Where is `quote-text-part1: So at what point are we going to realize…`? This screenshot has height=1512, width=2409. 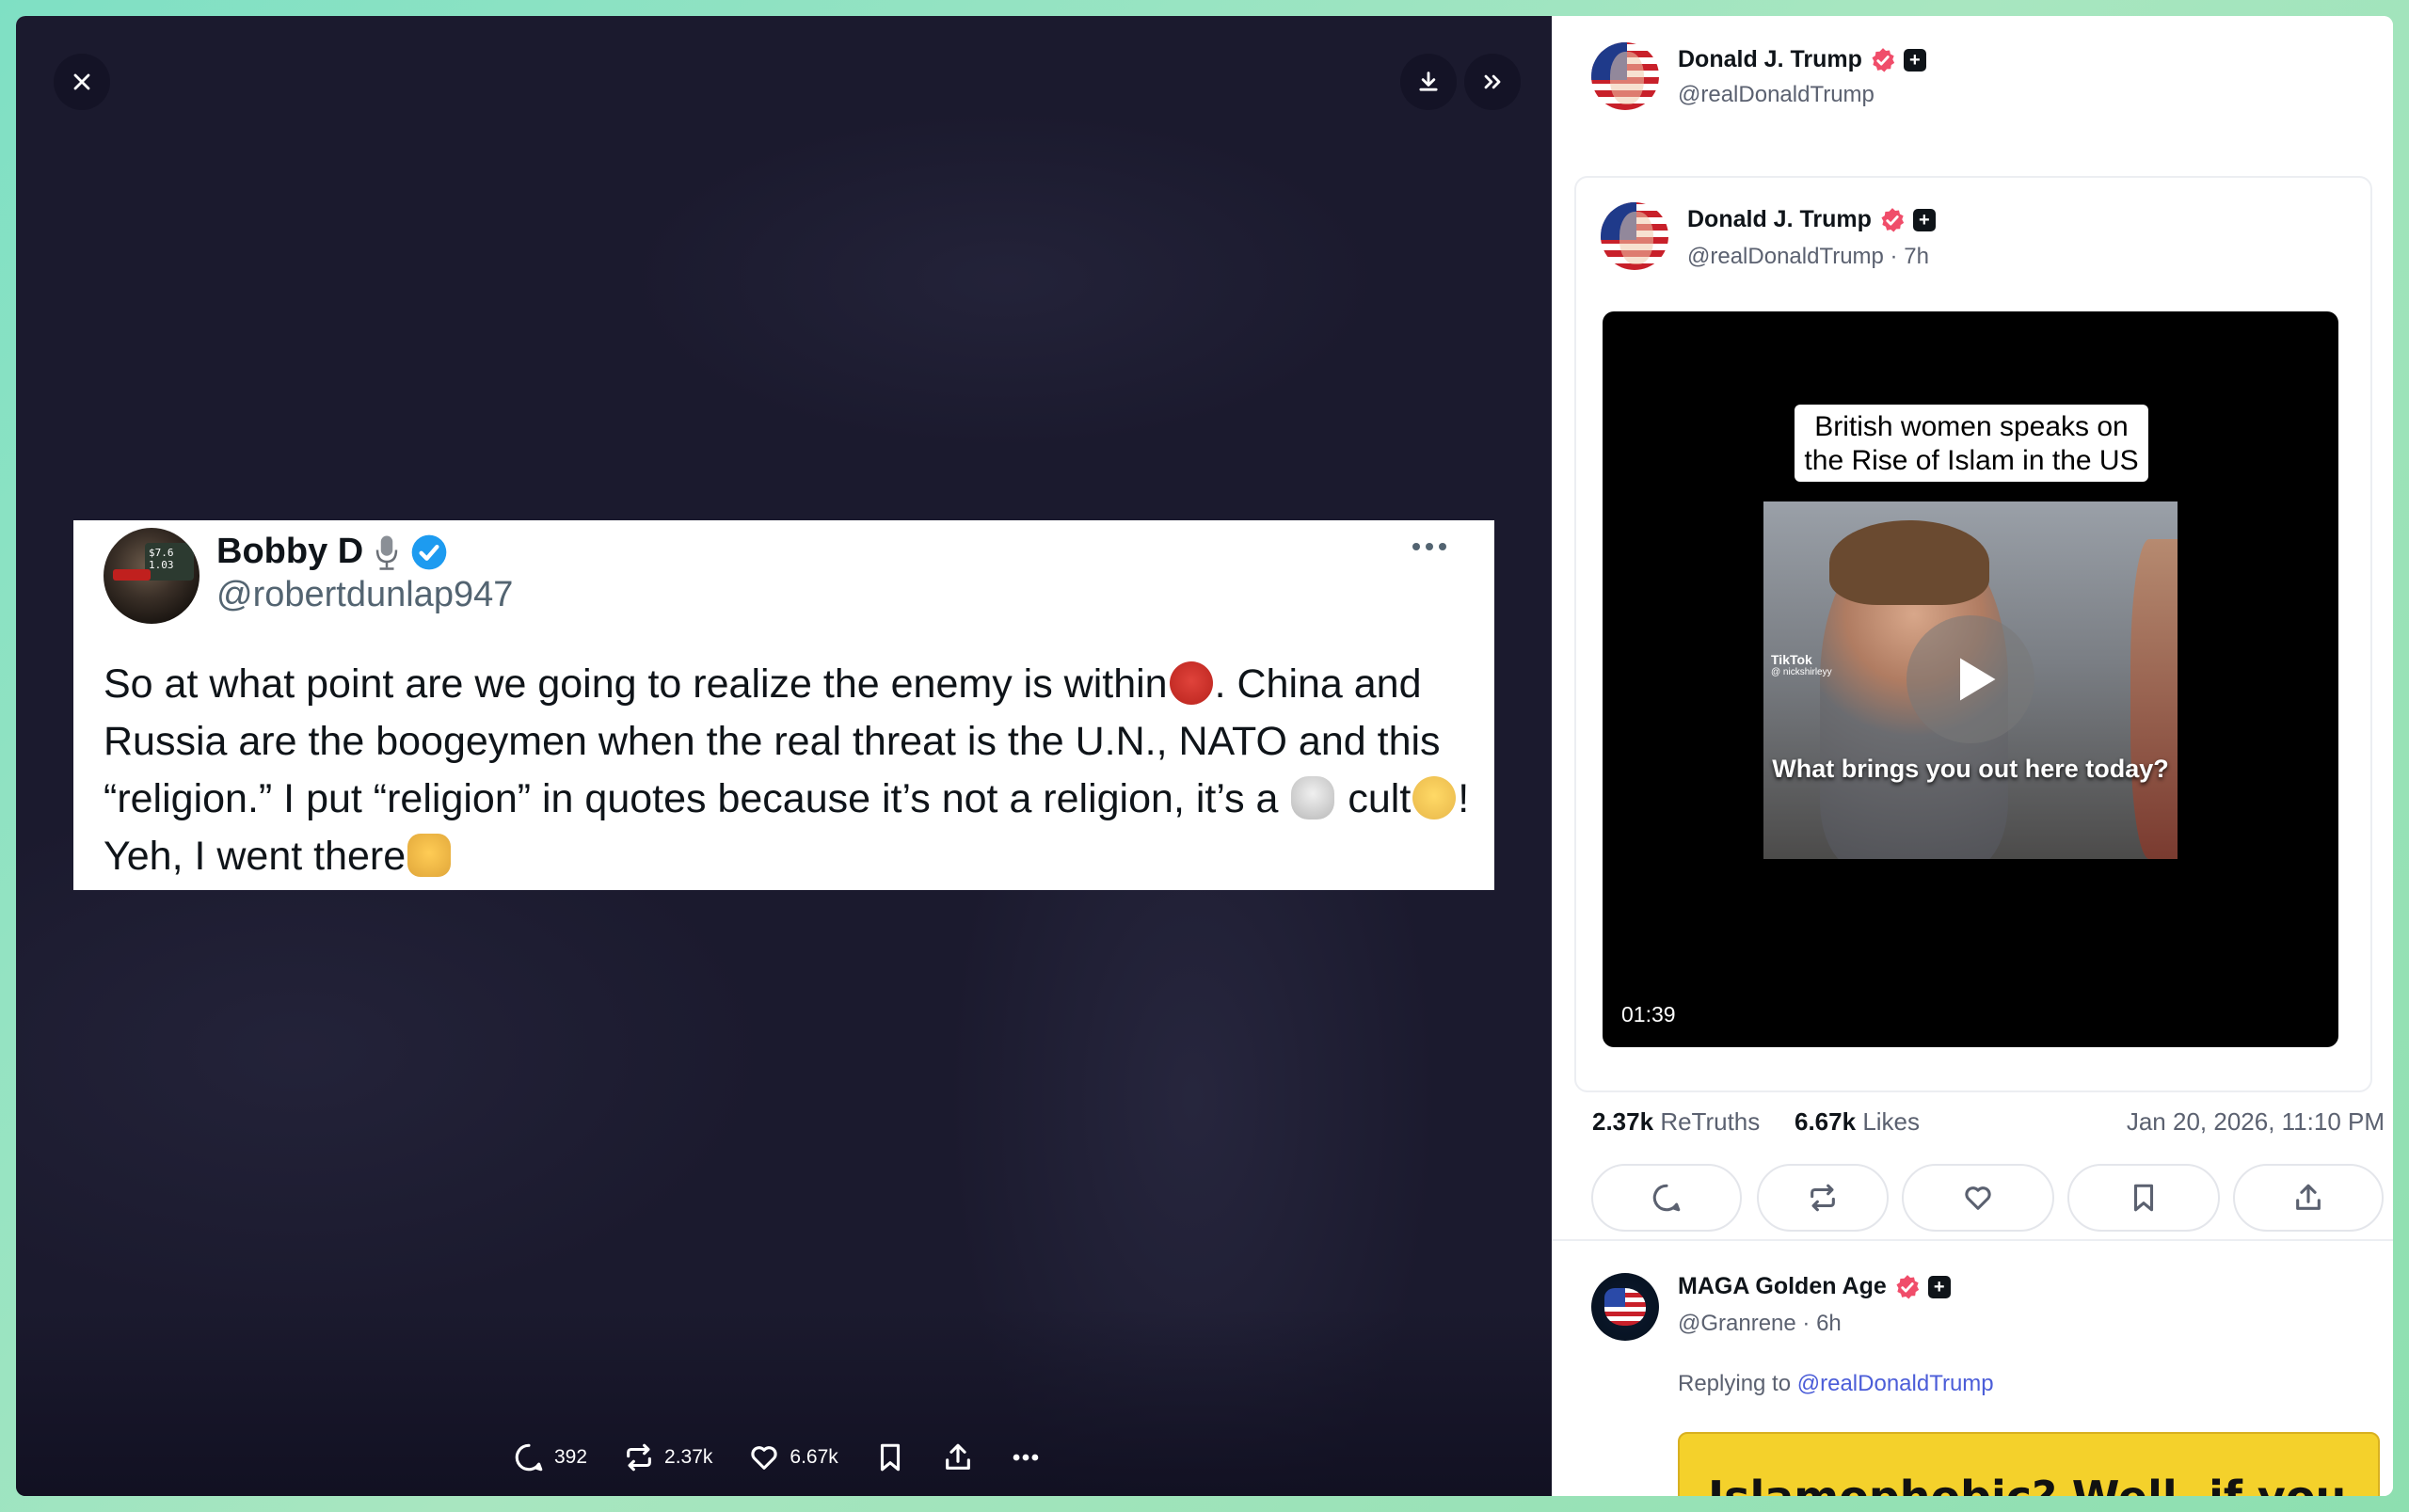
quote-text-part1: So at what point are we going to realize… is located at coordinates (636, 684).